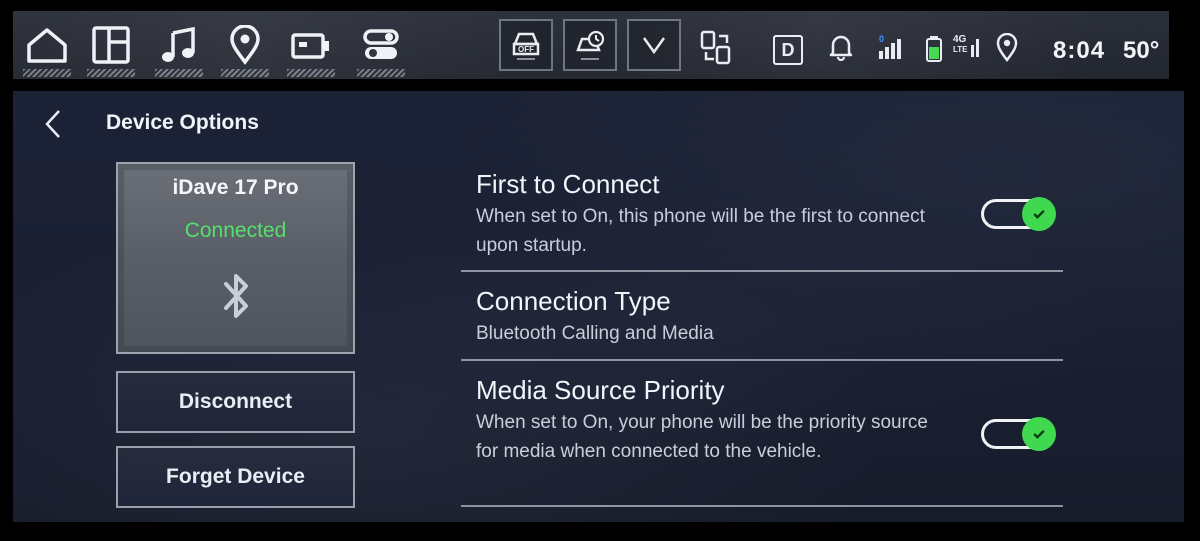  Describe the element at coordinates (235, 258) in the screenshot. I see `device-card: iDave 17 Pro Connected` at that location.